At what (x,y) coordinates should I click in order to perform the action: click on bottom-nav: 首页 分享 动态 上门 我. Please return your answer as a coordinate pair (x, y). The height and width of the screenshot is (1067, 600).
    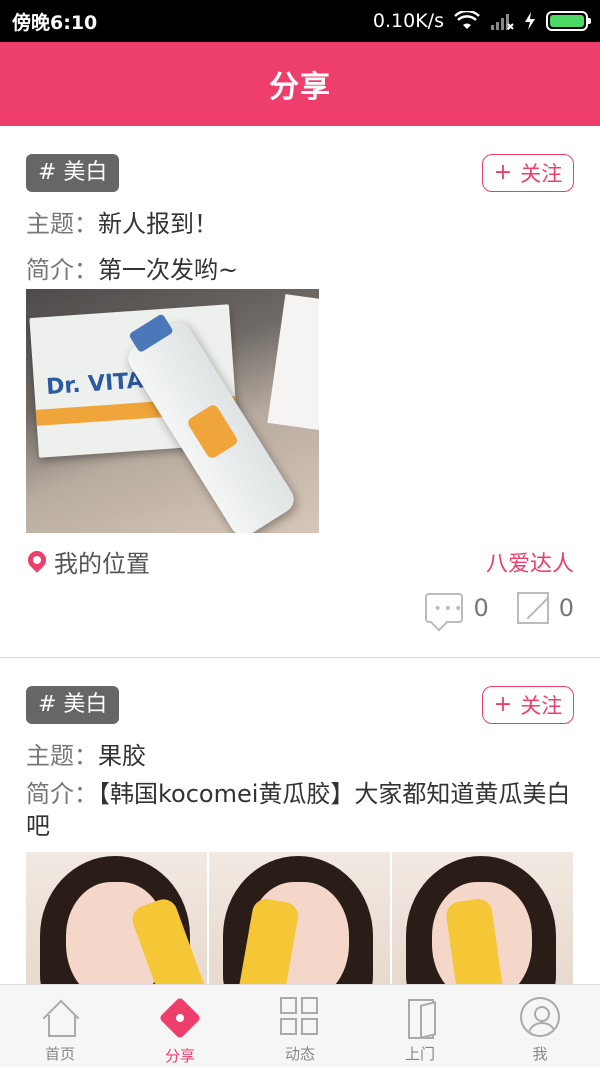
    Looking at the image, I should click on (300, 1025).